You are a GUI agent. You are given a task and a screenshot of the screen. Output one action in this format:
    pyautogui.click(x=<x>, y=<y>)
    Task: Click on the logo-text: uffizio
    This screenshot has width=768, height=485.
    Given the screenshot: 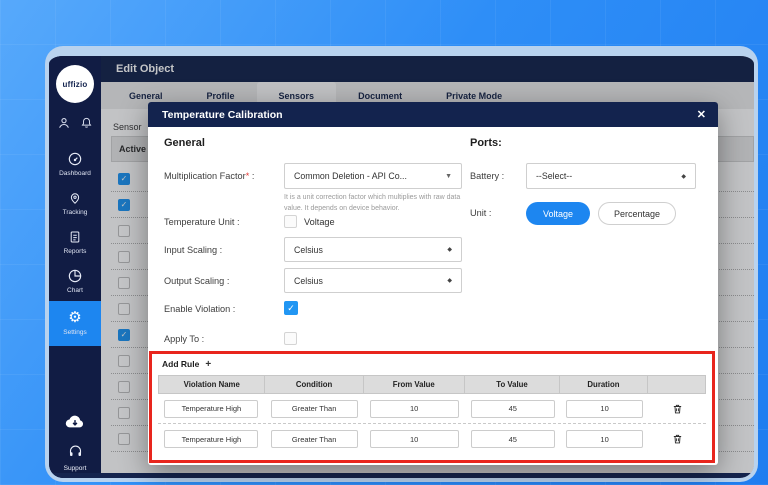 What is the action you would take?
    pyautogui.click(x=75, y=84)
    